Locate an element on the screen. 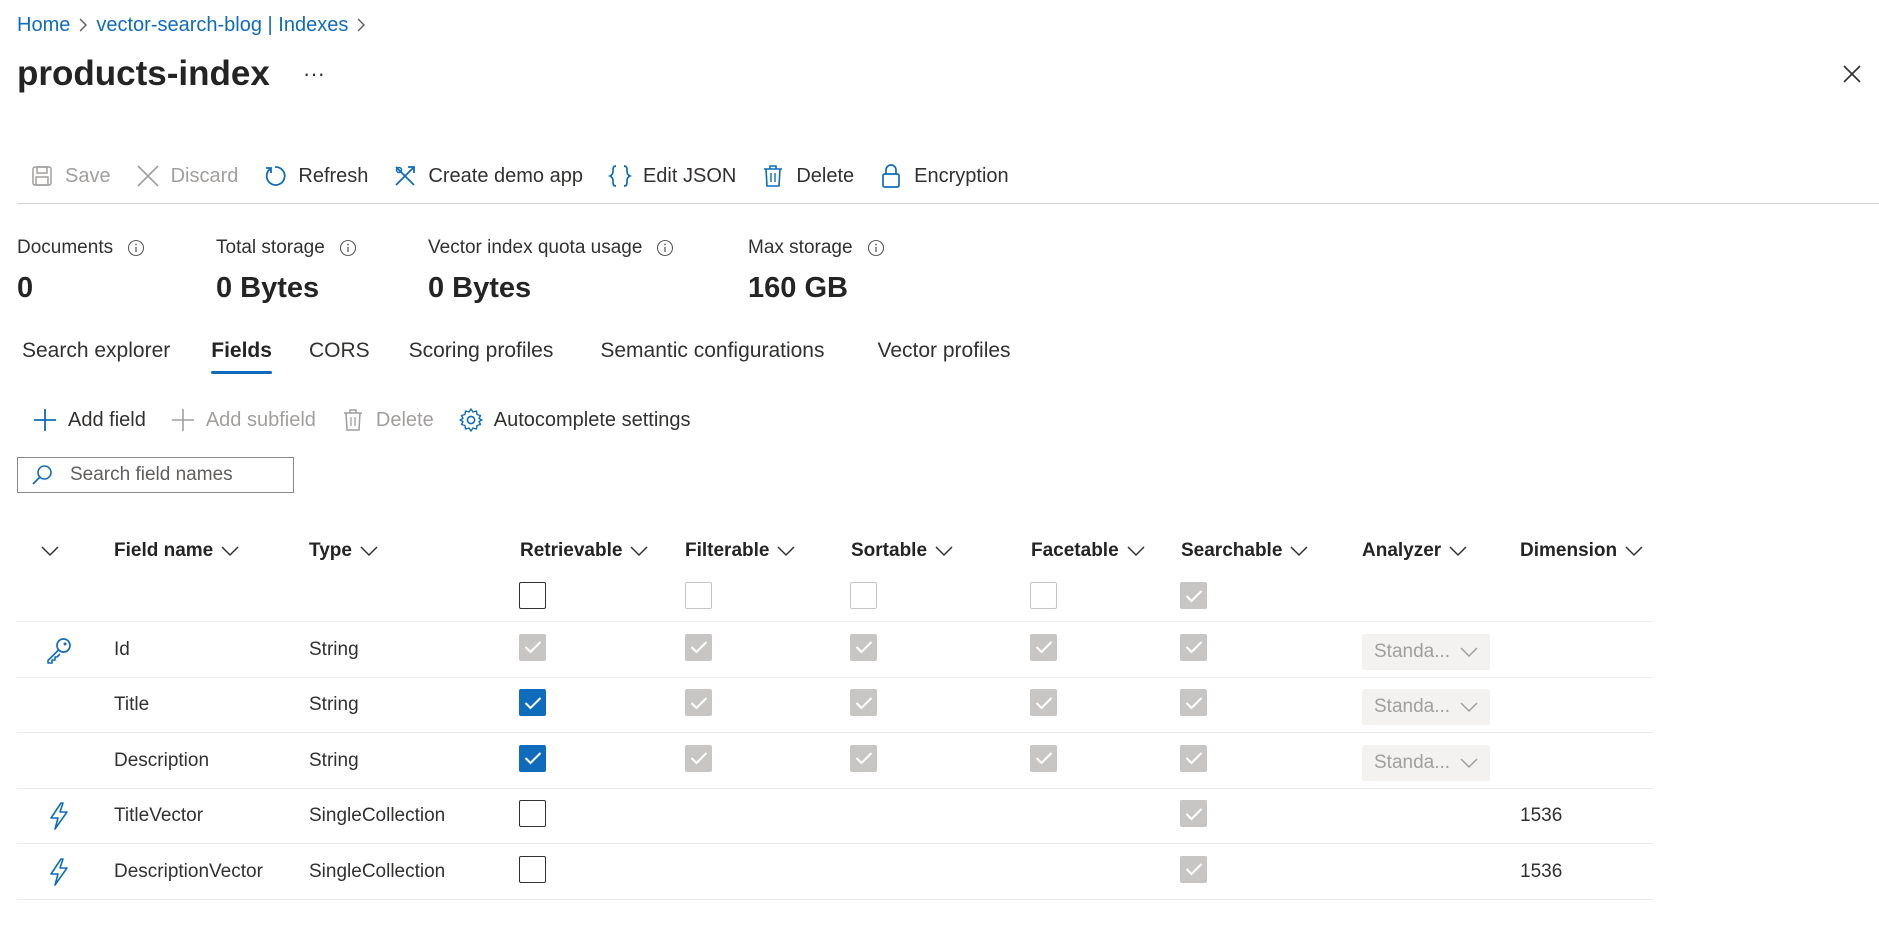 The width and height of the screenshot is (1879, 925). delete-field-button: Delete is located at coordinates (389, 420).